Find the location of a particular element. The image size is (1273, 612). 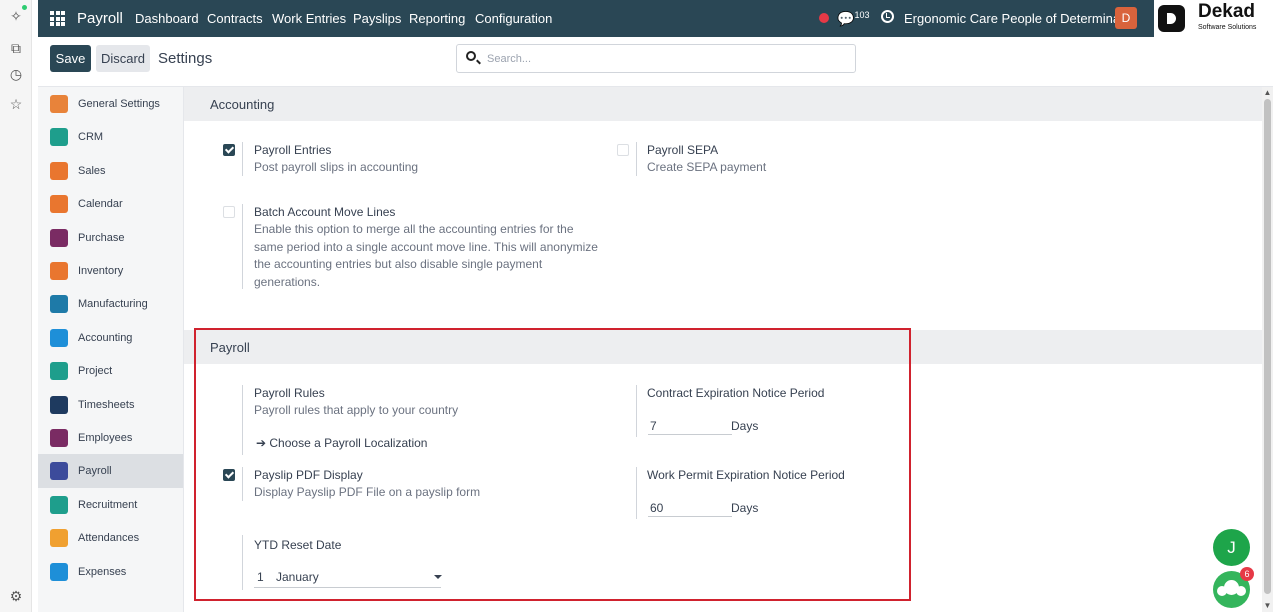

sidebar-item-project: Project is located at coordinates (110, 371).